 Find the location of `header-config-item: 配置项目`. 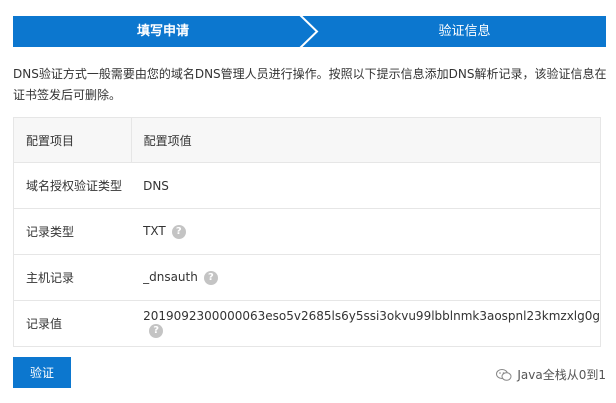

header-config-item: 配置项目 is located at coordinates (72, 140).